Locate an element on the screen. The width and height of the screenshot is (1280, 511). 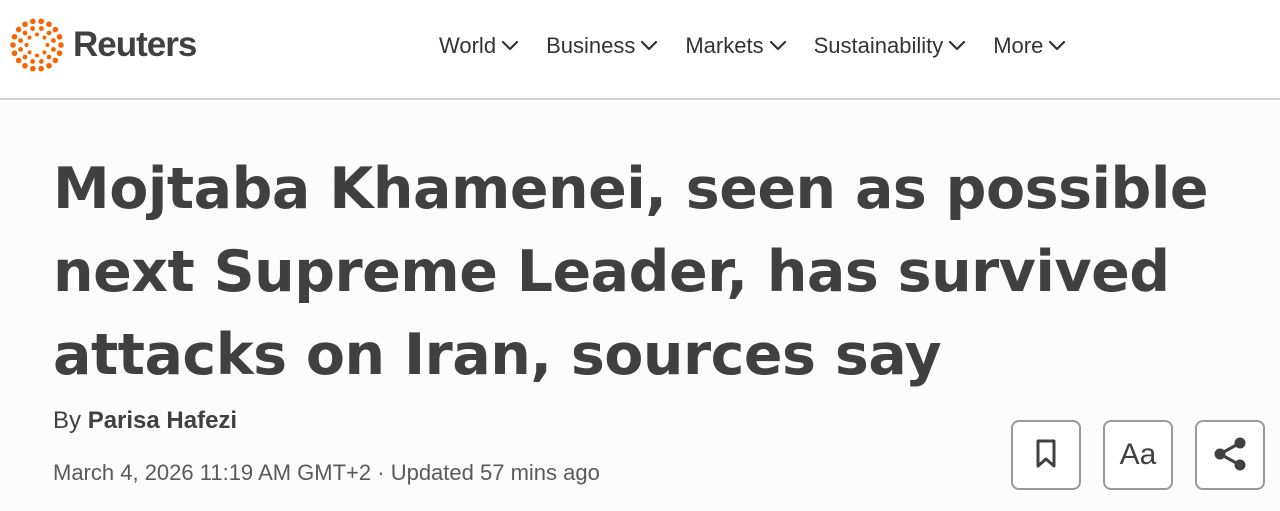
byline: By Parisa Hafezi is located at coordinates (145, 421).